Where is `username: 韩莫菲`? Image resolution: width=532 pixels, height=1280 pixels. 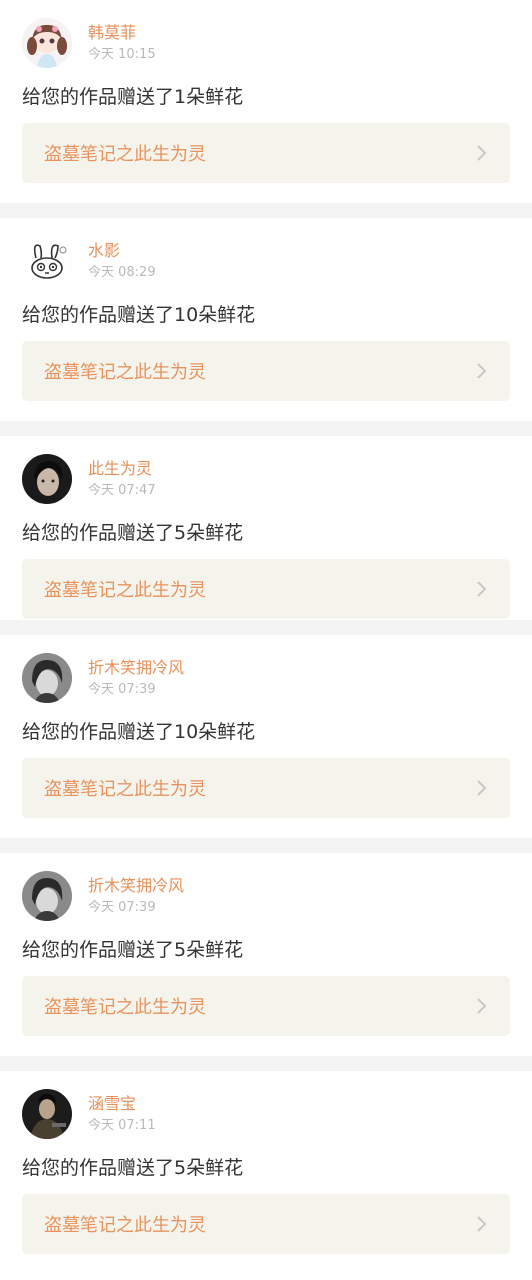
username: 韩莫菲 is located at coordinates (122, 33).